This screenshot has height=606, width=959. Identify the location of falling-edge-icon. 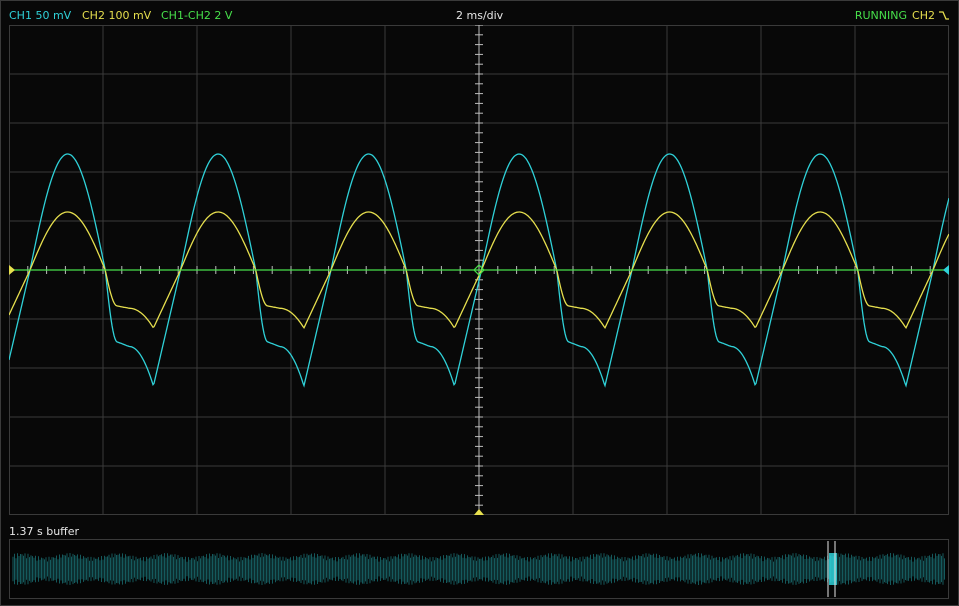
(944, 15).